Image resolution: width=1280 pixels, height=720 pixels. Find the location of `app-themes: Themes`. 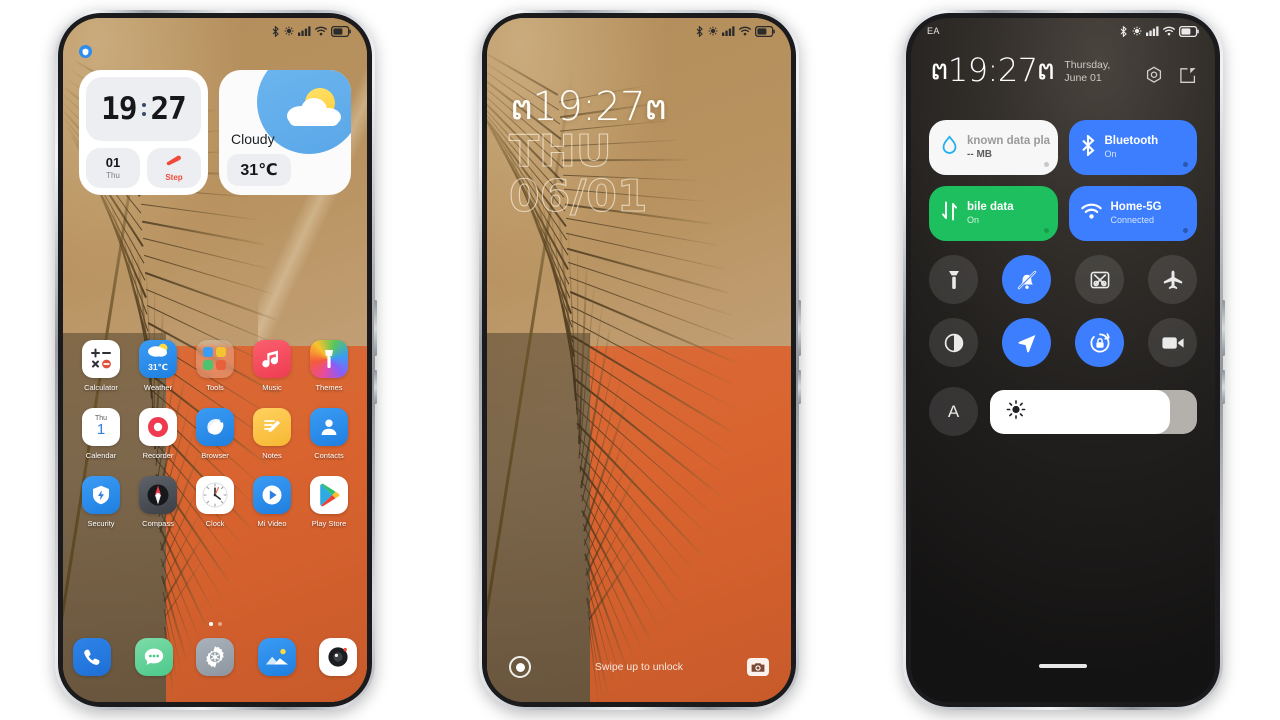

app-themes: Themes is located at coordinates (329, 366).